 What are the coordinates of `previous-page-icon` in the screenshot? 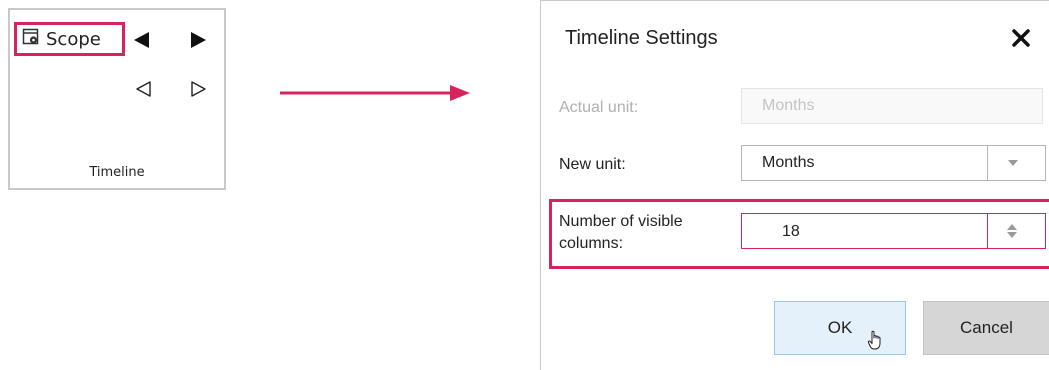 It's located at (141, 40).